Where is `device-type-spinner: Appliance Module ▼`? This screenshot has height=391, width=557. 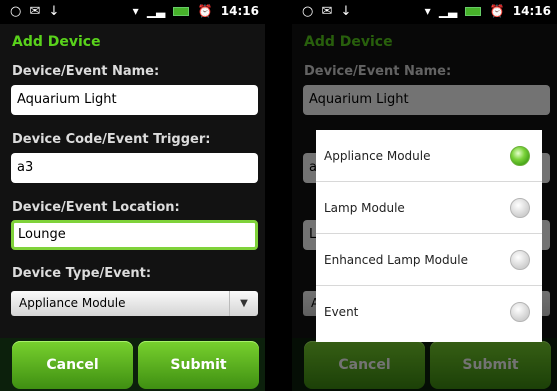
device-type-spinner: Appliance Module ▼ is located at coordinates (134, 303).